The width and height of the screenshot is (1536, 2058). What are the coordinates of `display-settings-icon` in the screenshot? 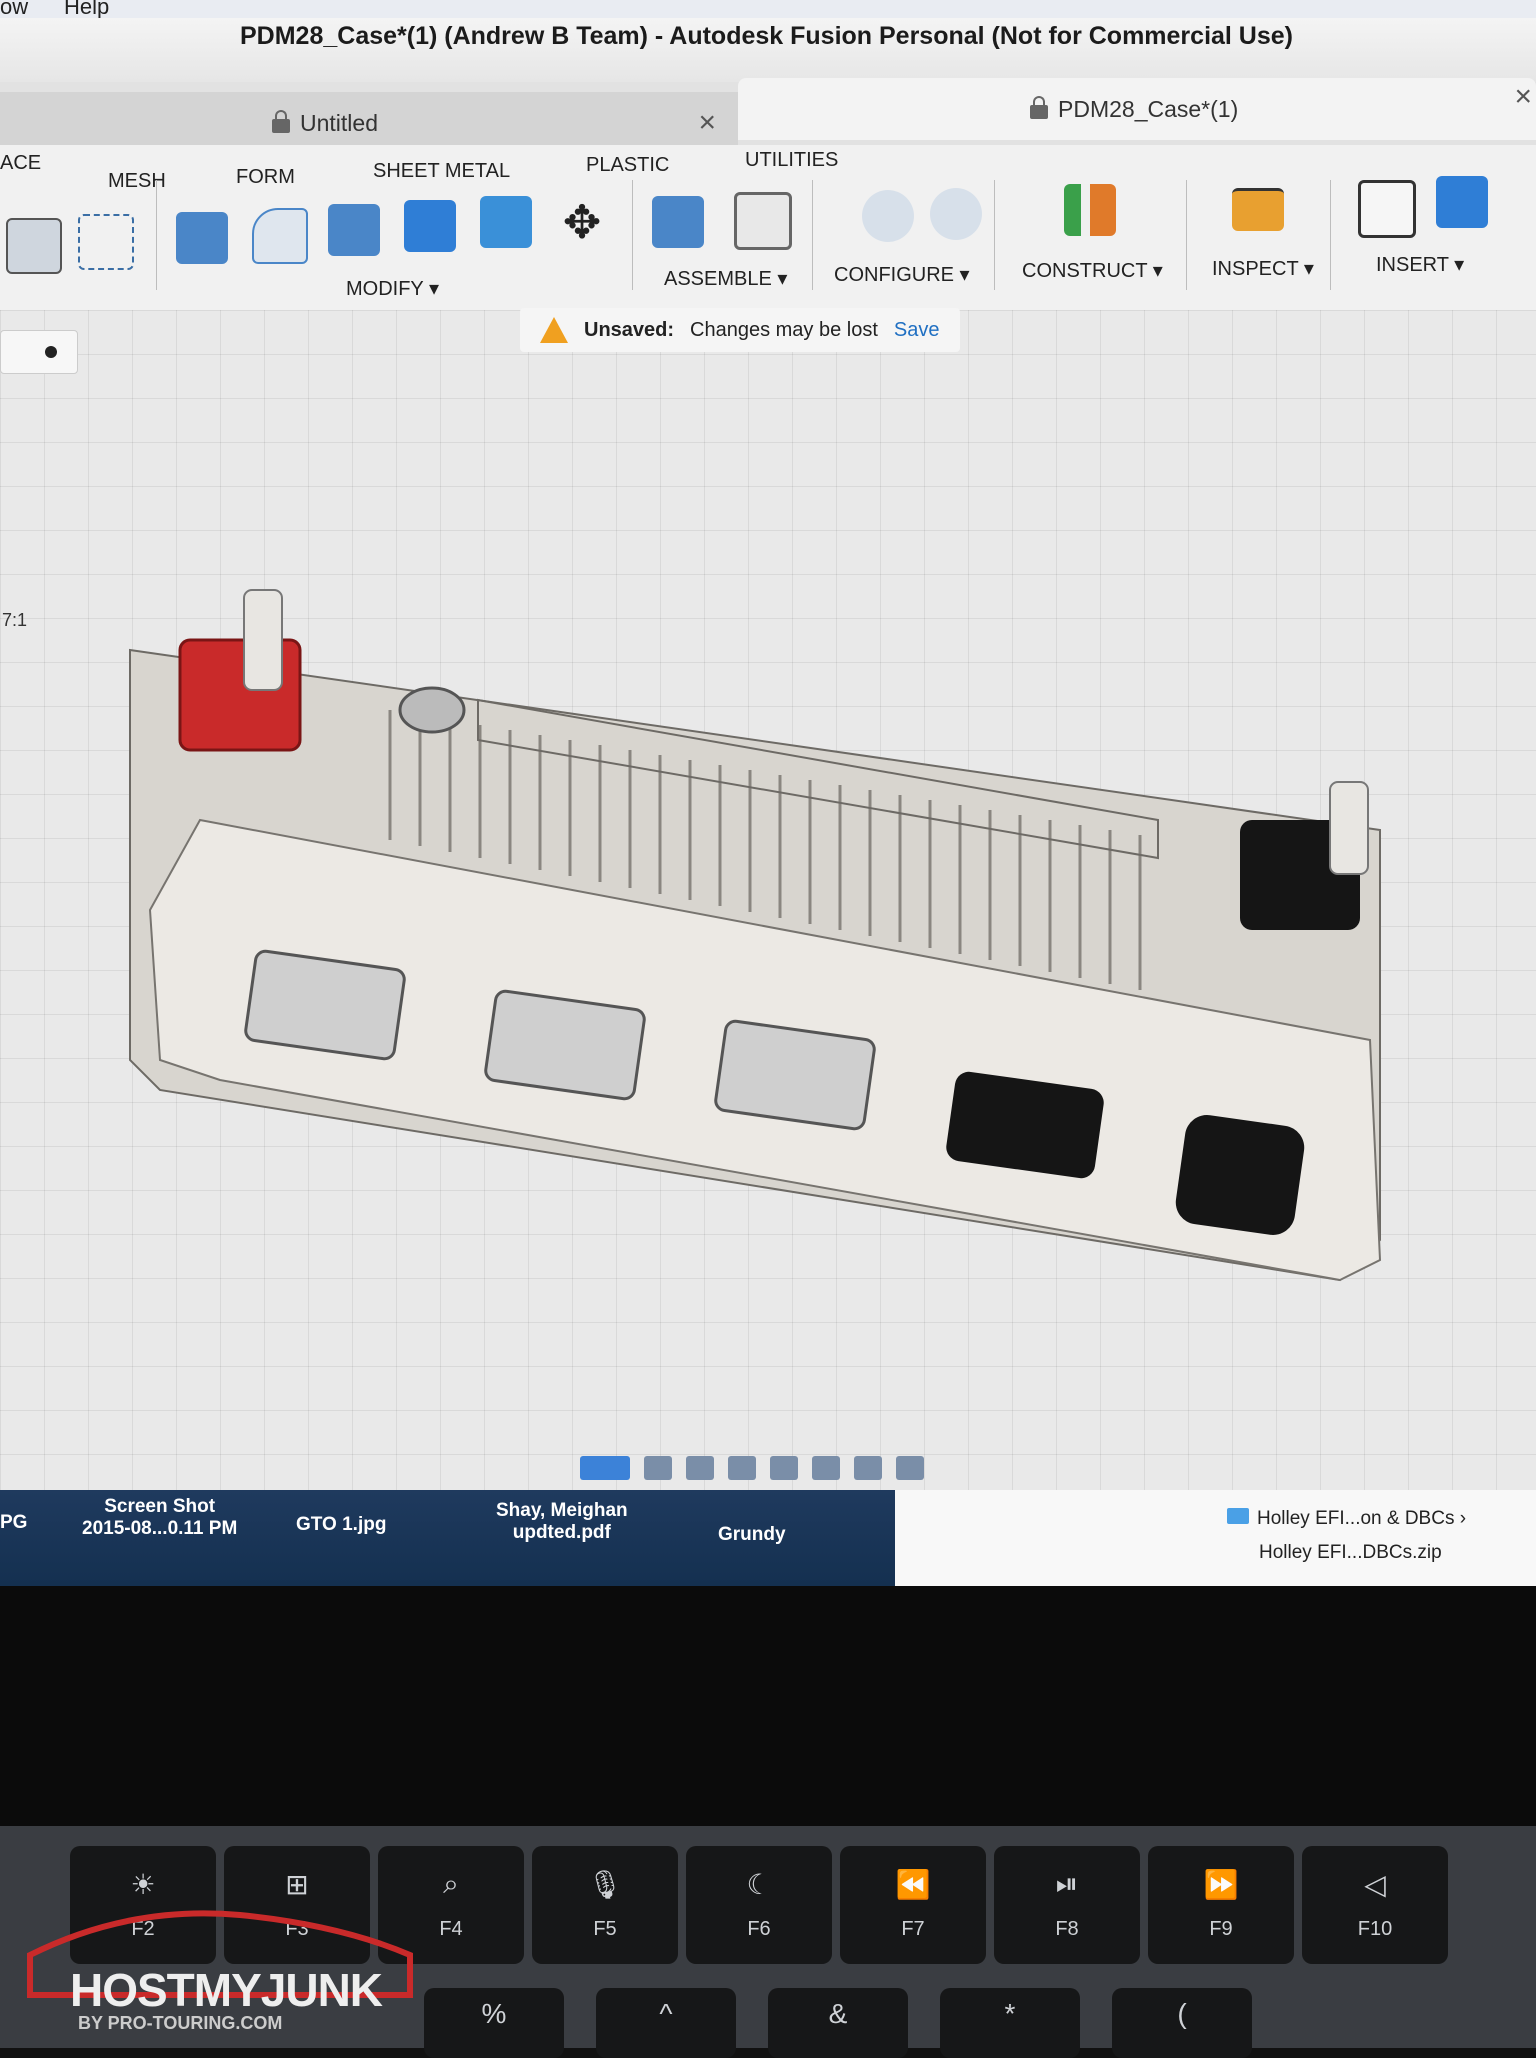 It's located at (826, 1468).